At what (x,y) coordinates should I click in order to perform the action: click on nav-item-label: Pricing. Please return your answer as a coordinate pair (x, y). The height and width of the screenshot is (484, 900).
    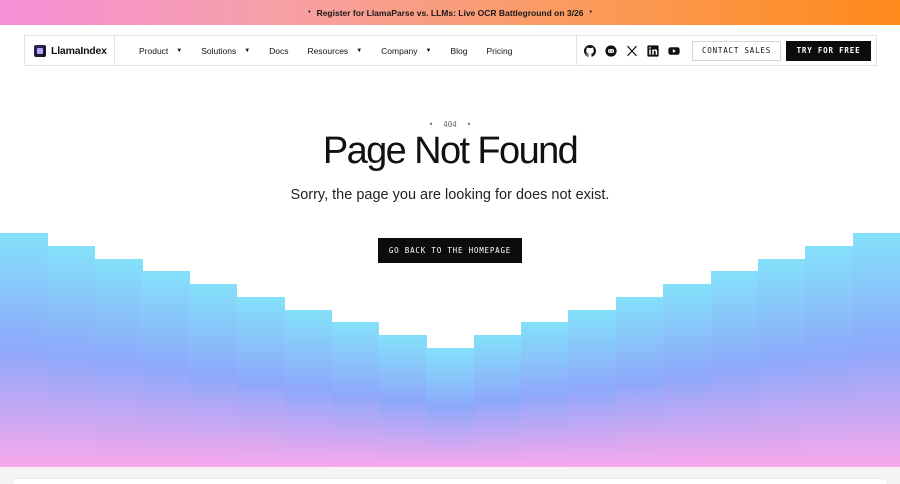
    Looking at the image, I should click on (499, 50).